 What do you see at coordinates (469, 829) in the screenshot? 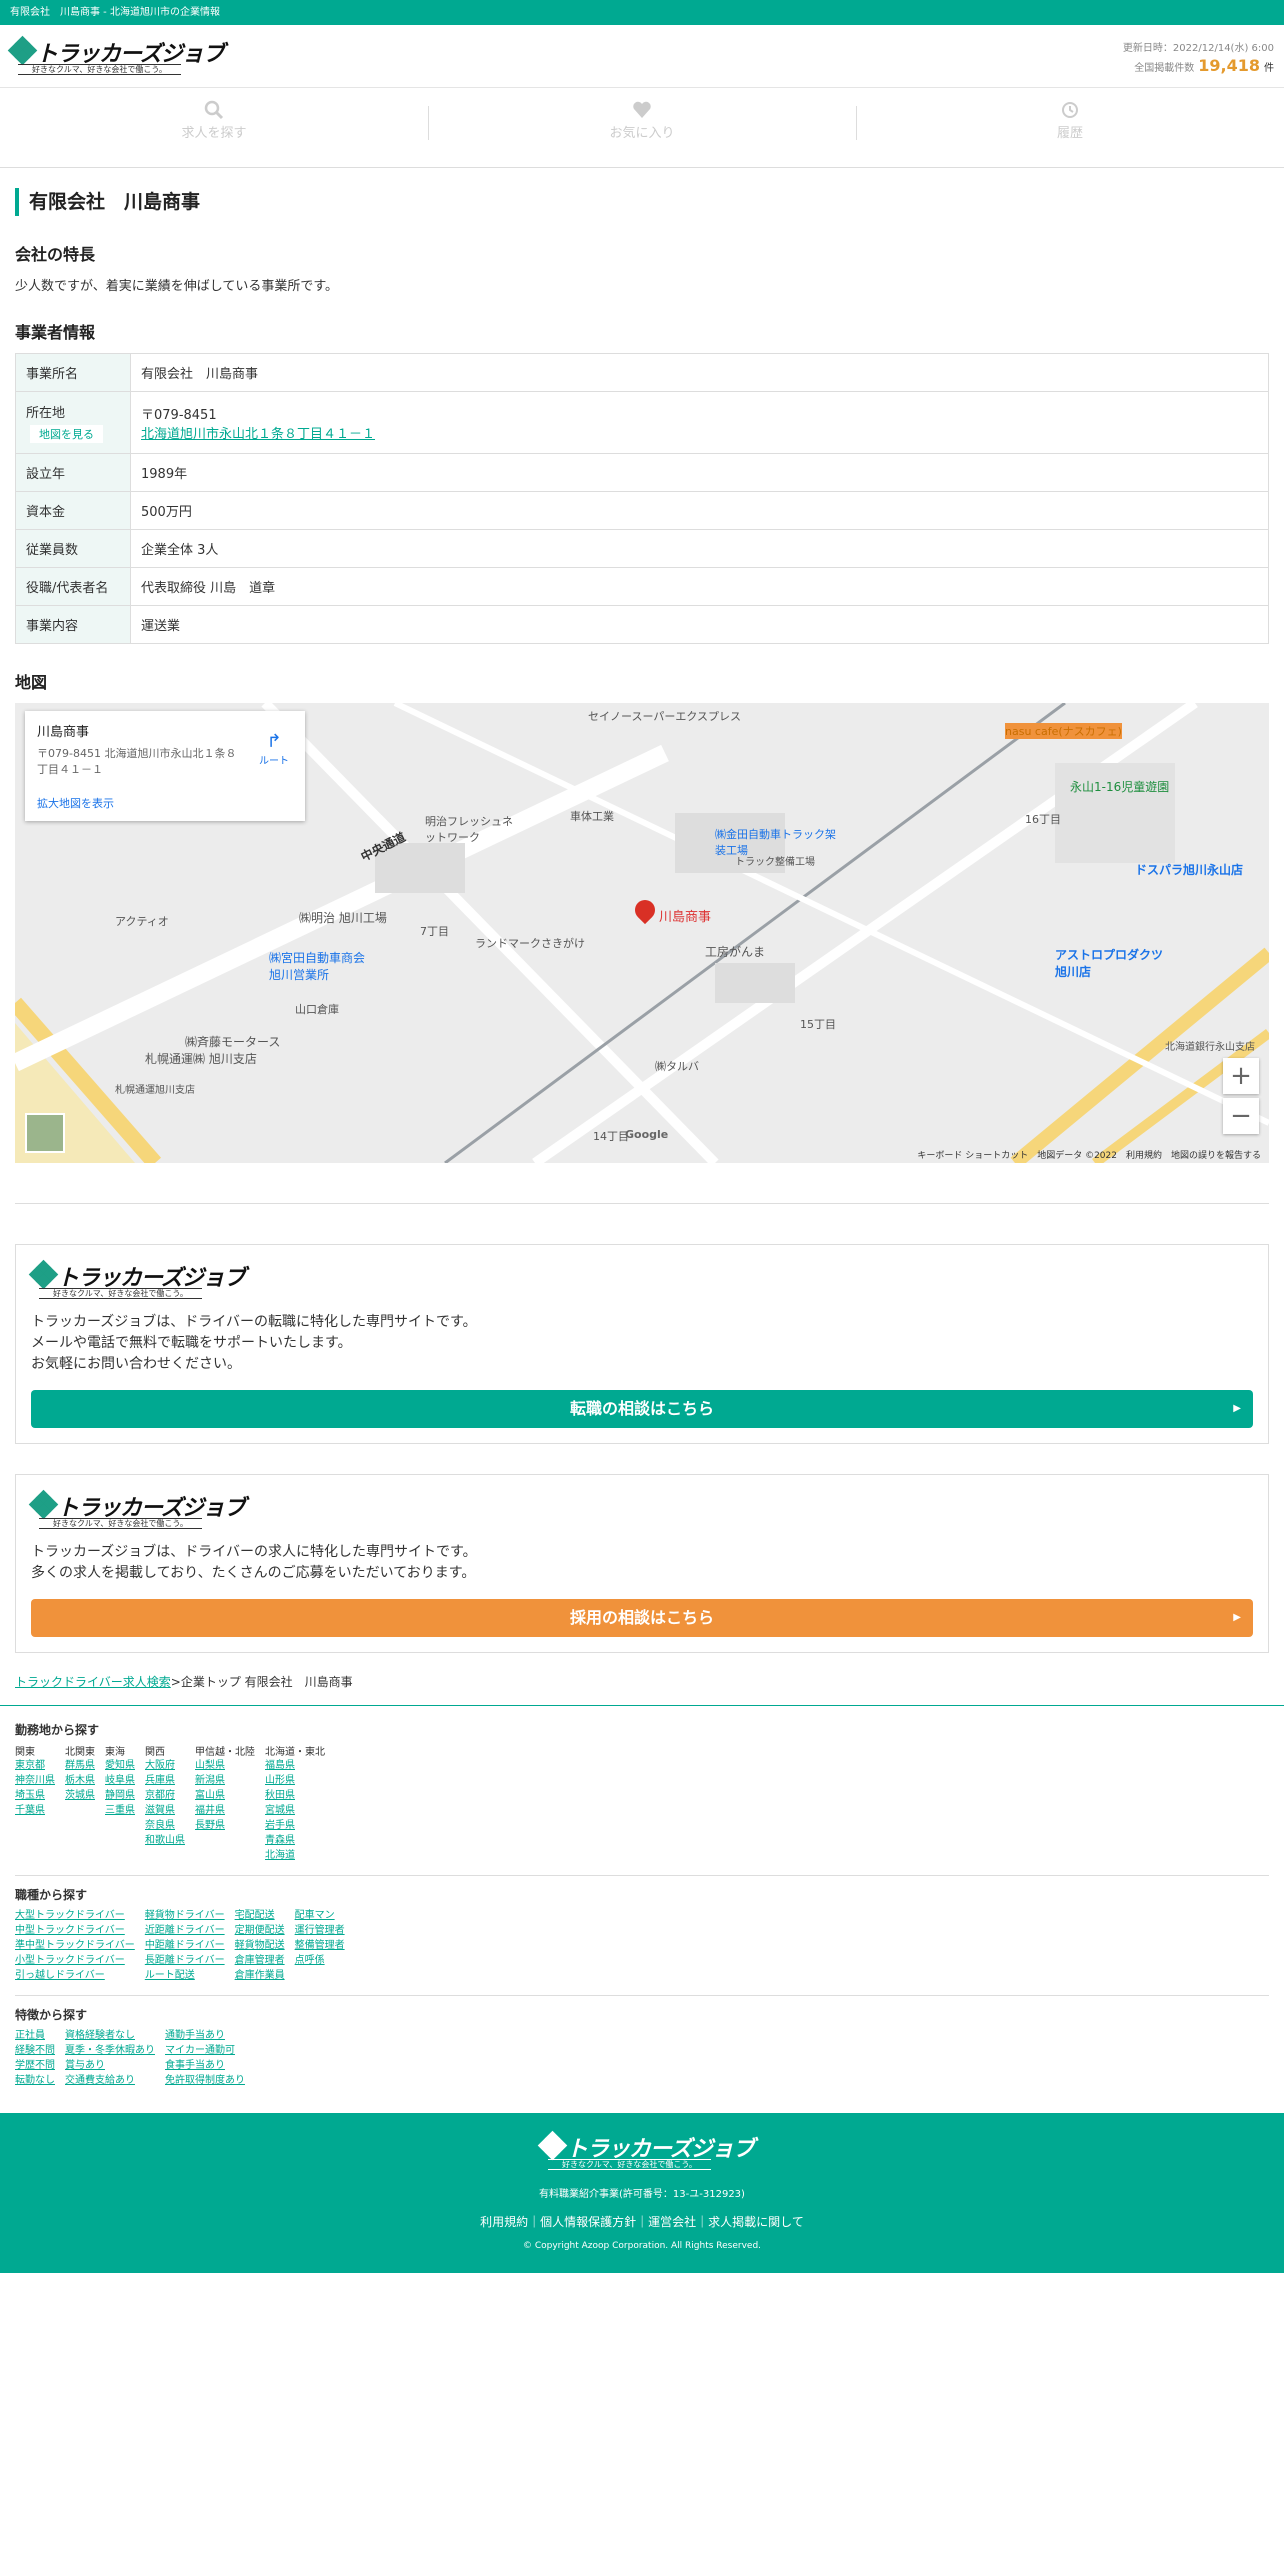
I see `map-label: 明治フレッシュネットワーク` at bounding box center [469, 829].